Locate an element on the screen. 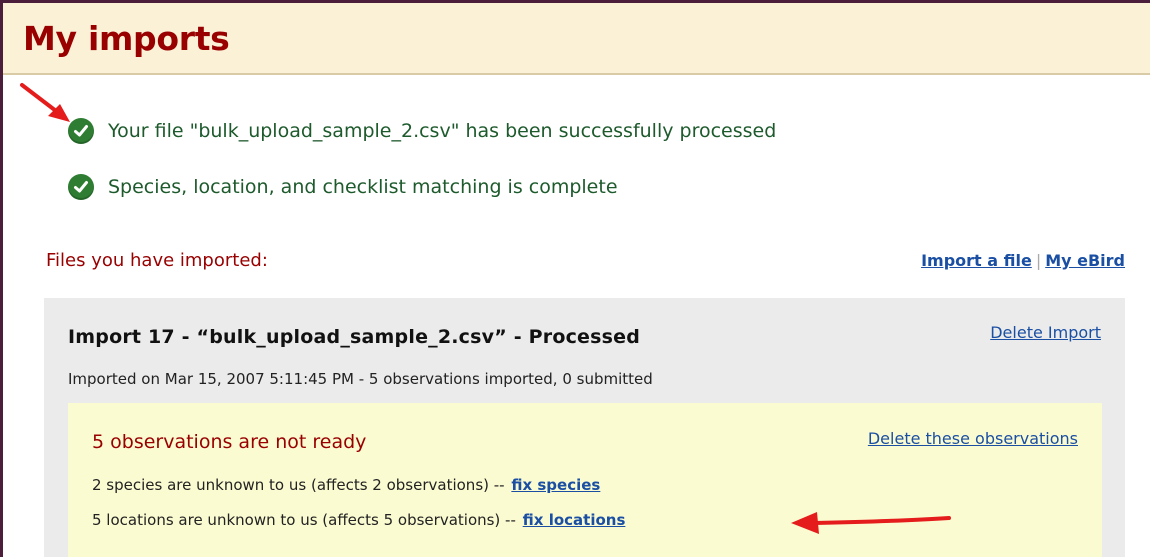  not-ready-heading: 5 observations are not ready is located at coordinates (229, 442).